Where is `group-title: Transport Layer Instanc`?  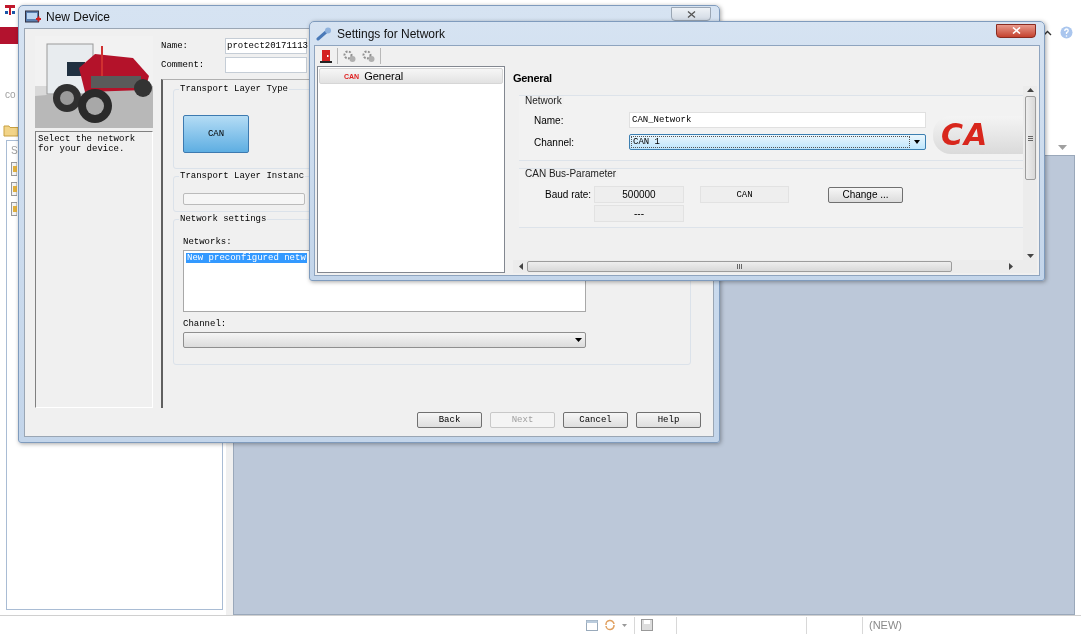 group-title: Transport Layer Instanc is located at coordinates (242, 176).